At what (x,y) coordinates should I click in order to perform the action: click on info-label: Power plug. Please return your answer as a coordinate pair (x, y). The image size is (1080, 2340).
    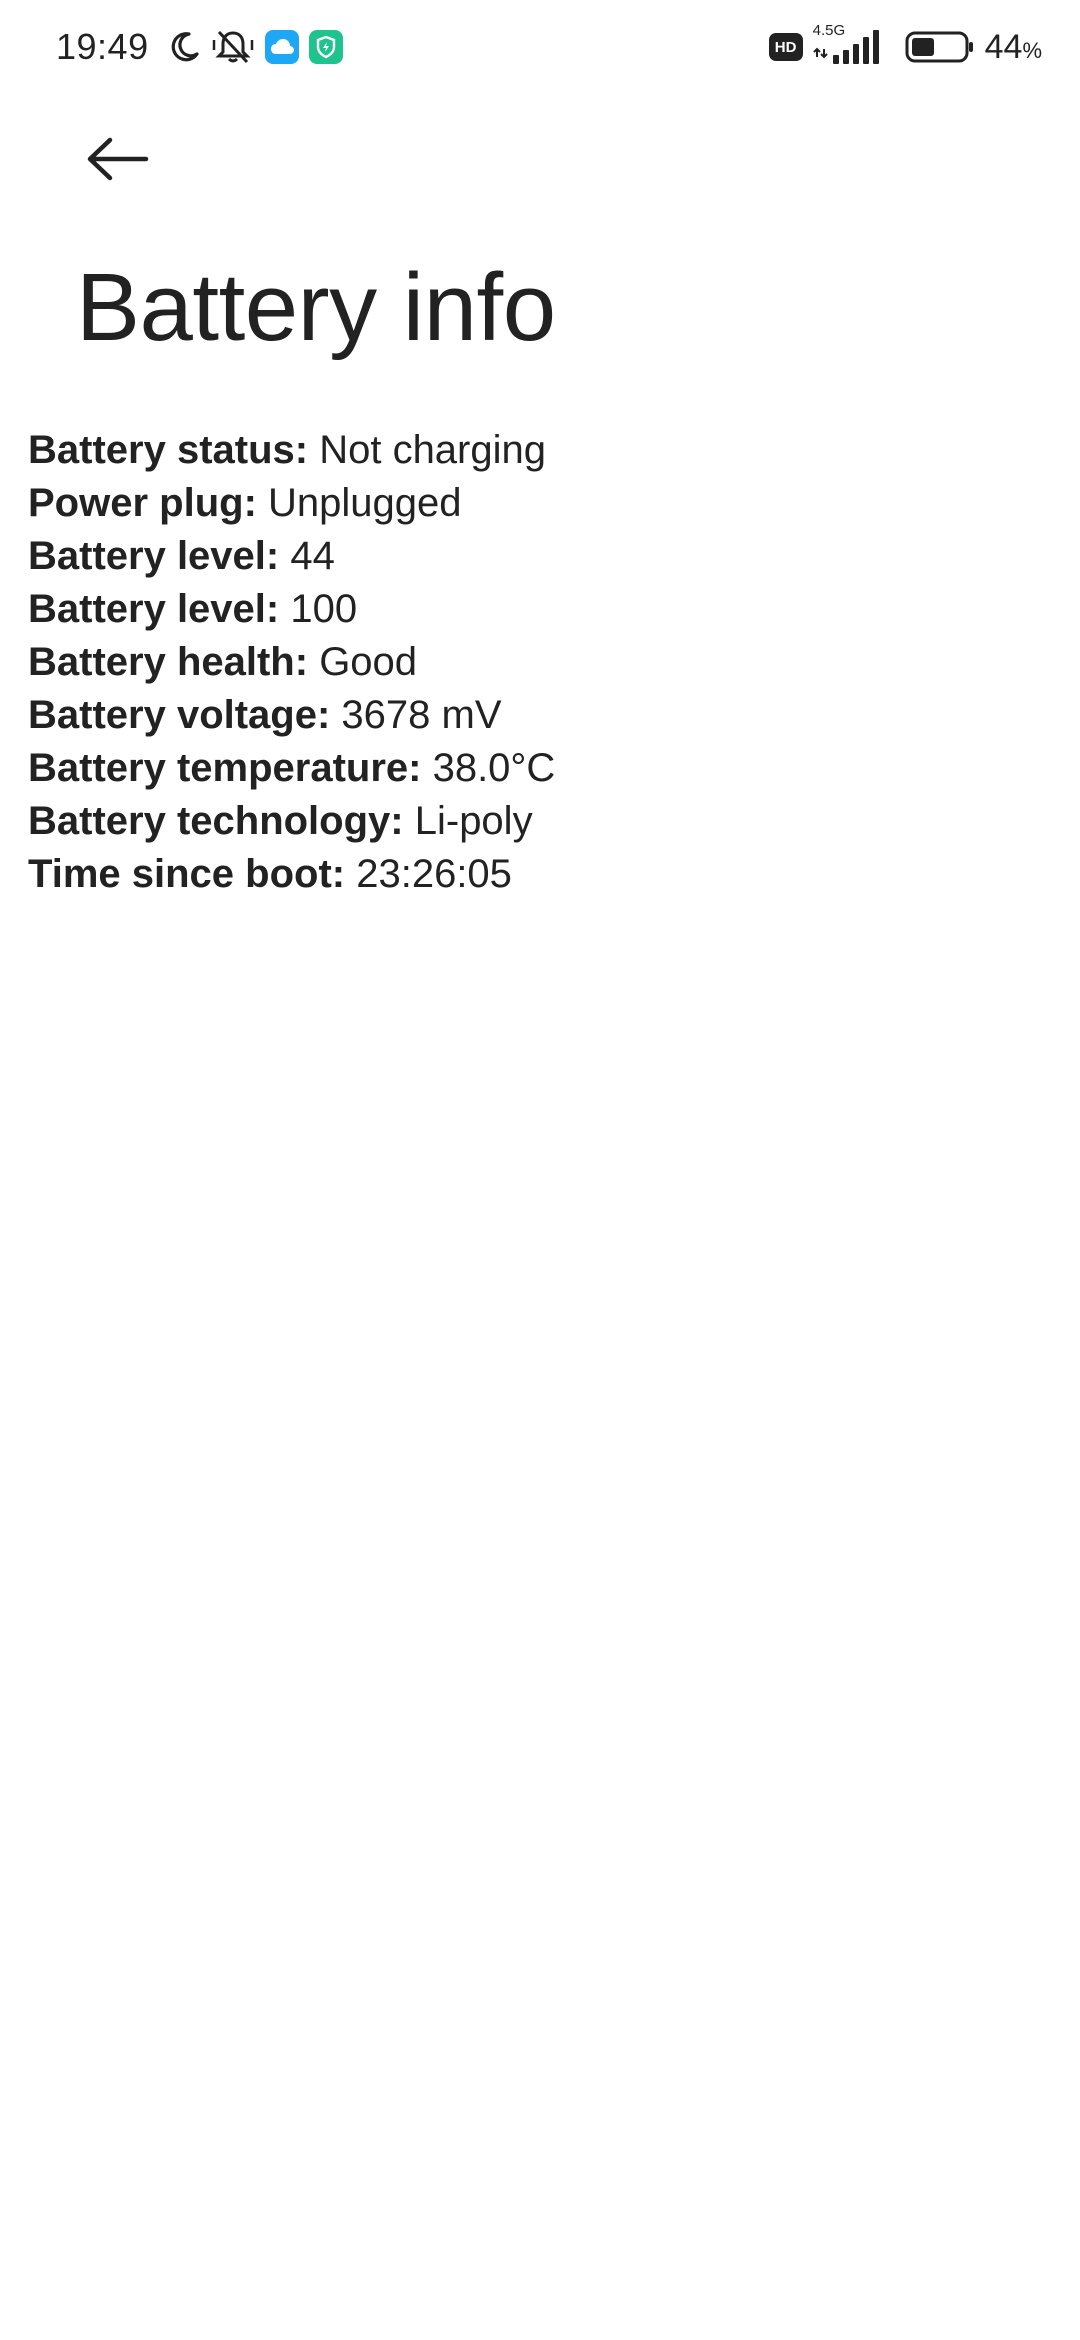
    Looking at the image, I should click on (136, 503).